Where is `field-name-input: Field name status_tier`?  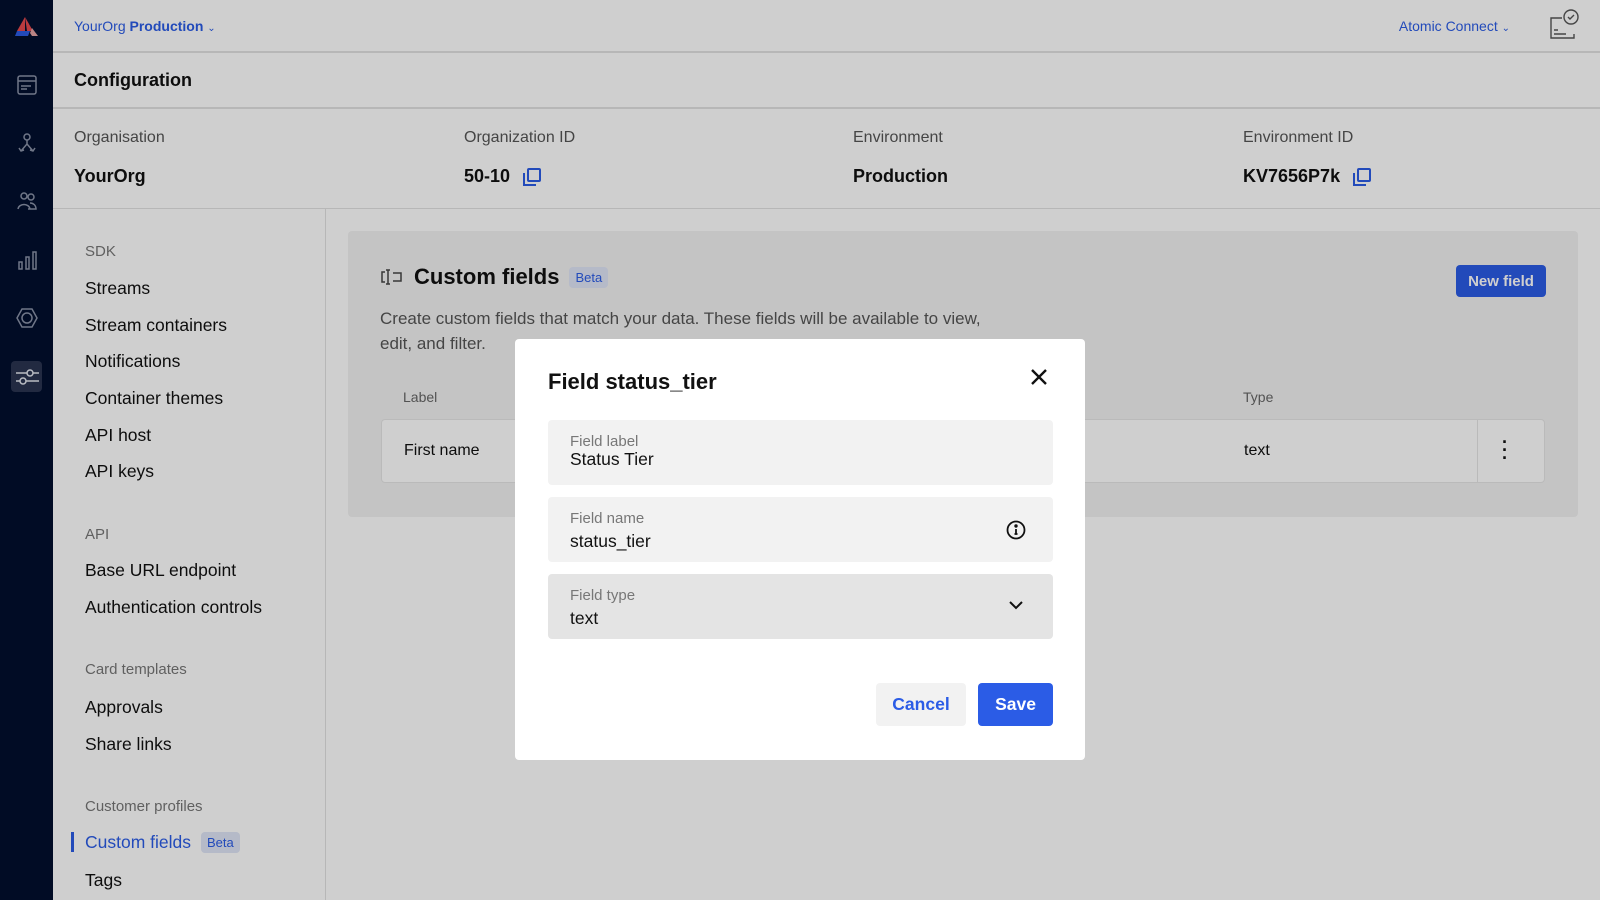 field-name-input: Field name status_tier is located at coordinates (800, 529).